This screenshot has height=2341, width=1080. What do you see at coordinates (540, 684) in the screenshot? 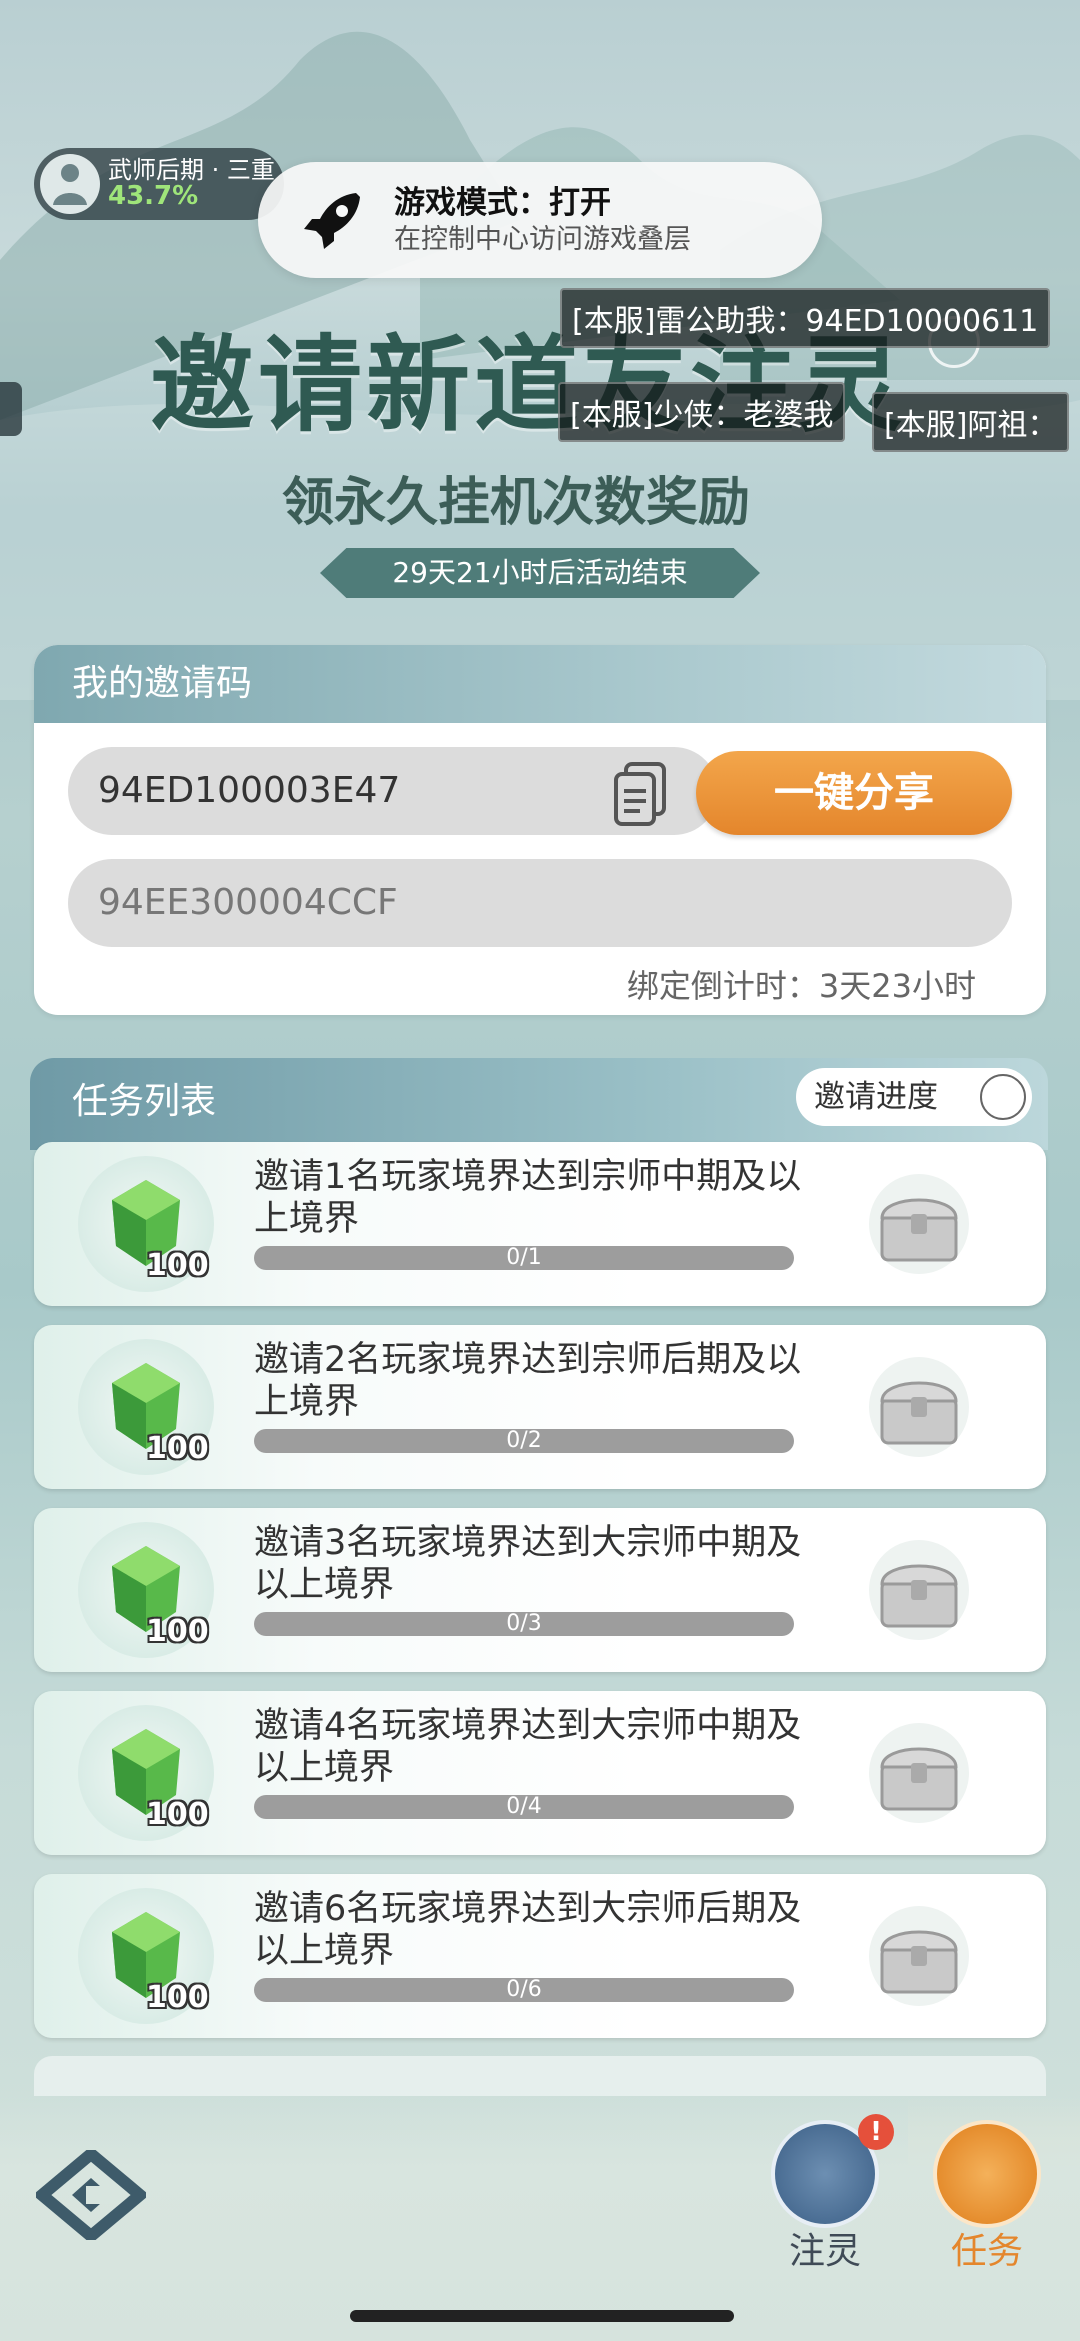
I see `invite-panel-title: 我的邀请码` at bounding box center [540, 684].